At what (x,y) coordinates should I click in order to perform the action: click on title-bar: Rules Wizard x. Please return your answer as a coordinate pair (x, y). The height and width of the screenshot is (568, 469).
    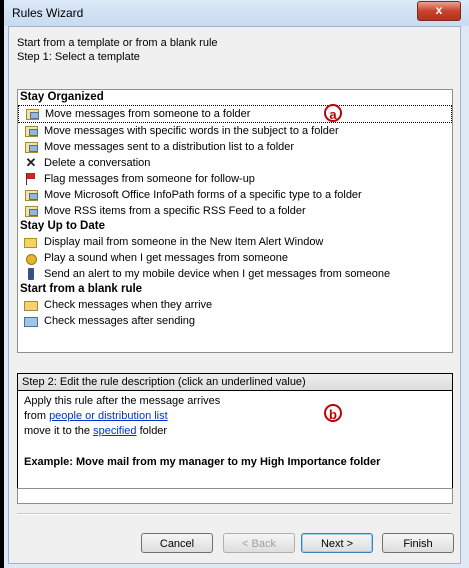
    Looking at the image, I should click on (236, 13).